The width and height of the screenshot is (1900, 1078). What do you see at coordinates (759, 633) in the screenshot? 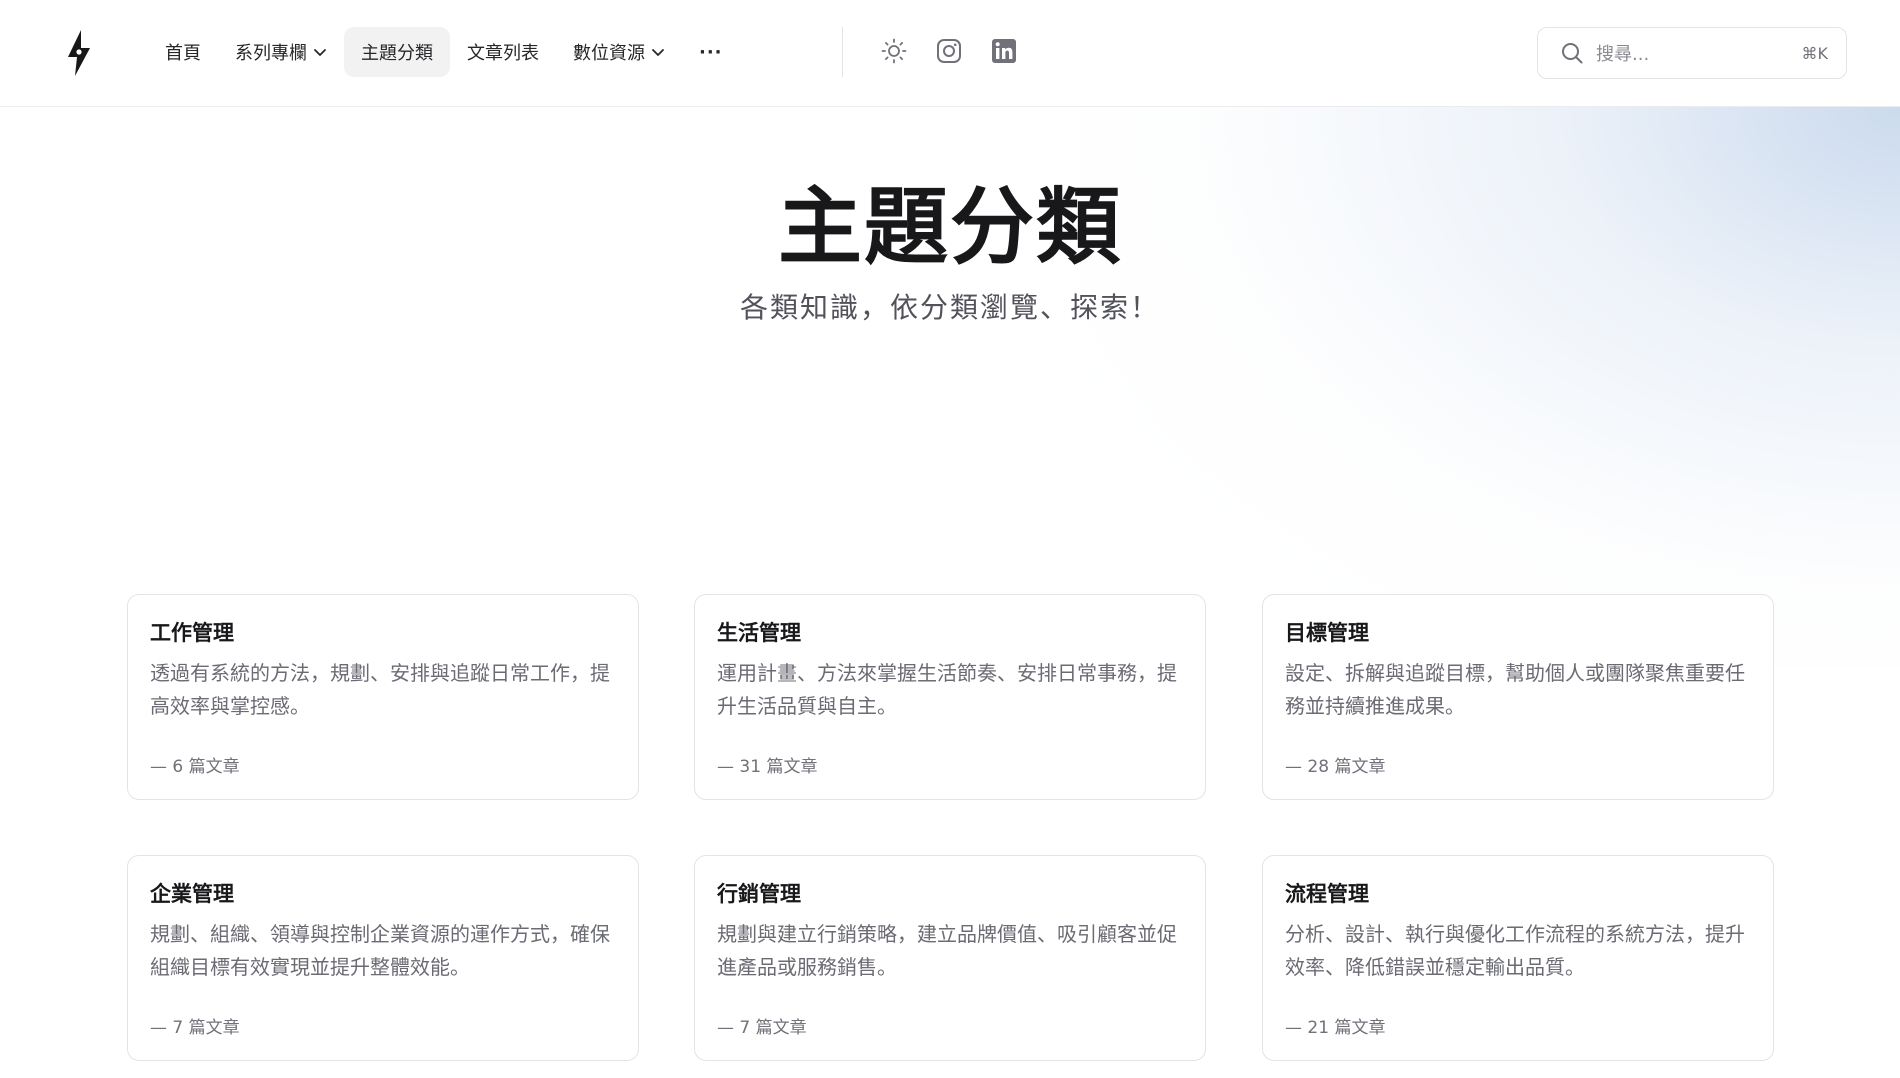
I see `category-title: 生活管理` at bounding box center [759, 633].